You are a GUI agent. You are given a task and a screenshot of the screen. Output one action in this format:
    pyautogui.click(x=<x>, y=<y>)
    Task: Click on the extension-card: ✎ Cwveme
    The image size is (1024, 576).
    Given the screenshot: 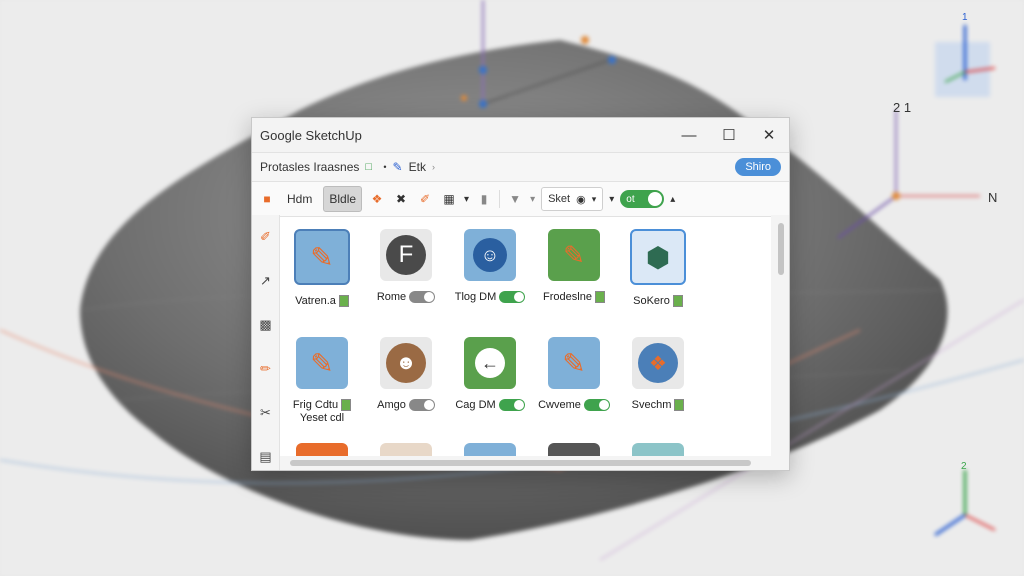 What is the action you would take?
    pyautogui.click(x=574, y=374)
    